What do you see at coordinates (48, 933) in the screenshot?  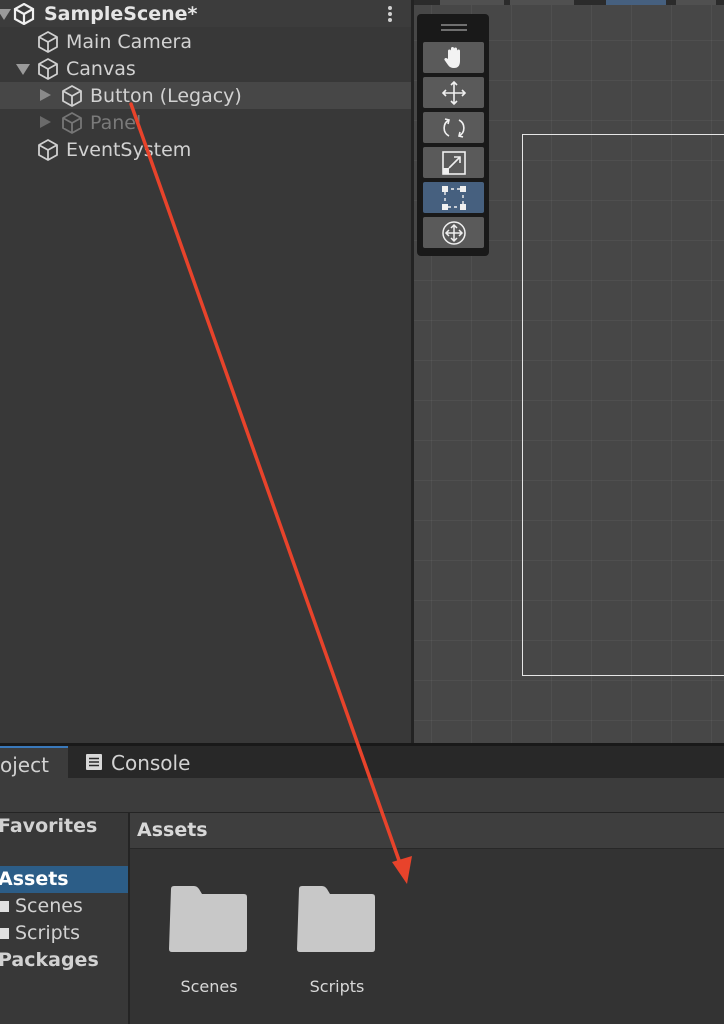 I see `tree-item-label: Scripts` at bounding box center [48, 933].